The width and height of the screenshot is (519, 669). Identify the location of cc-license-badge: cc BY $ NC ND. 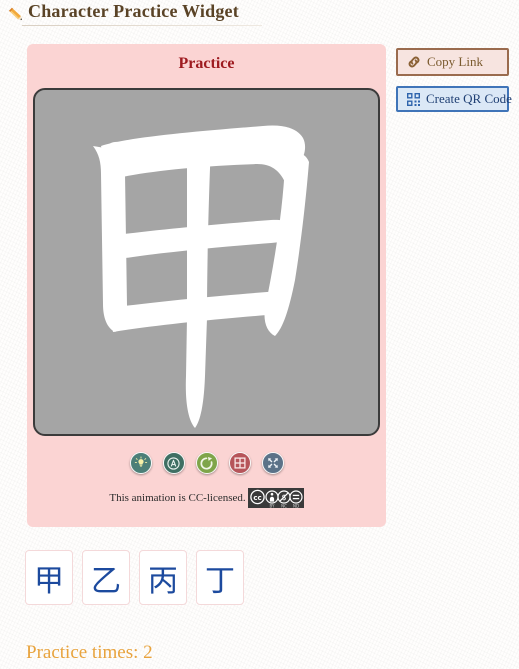
(275, 498).